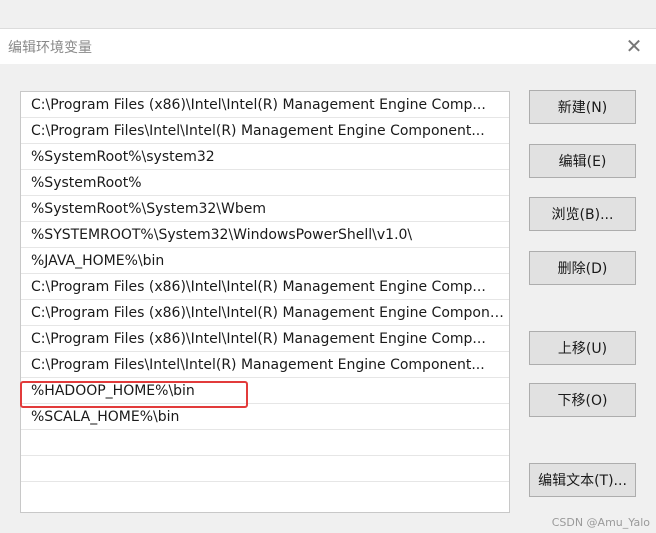 The image size is (656, 533). Describe the element at coordinates (265, 391) in the screenshot. I see `list-item-hadoop: %HADOOP_HOME%\bin` at that location.